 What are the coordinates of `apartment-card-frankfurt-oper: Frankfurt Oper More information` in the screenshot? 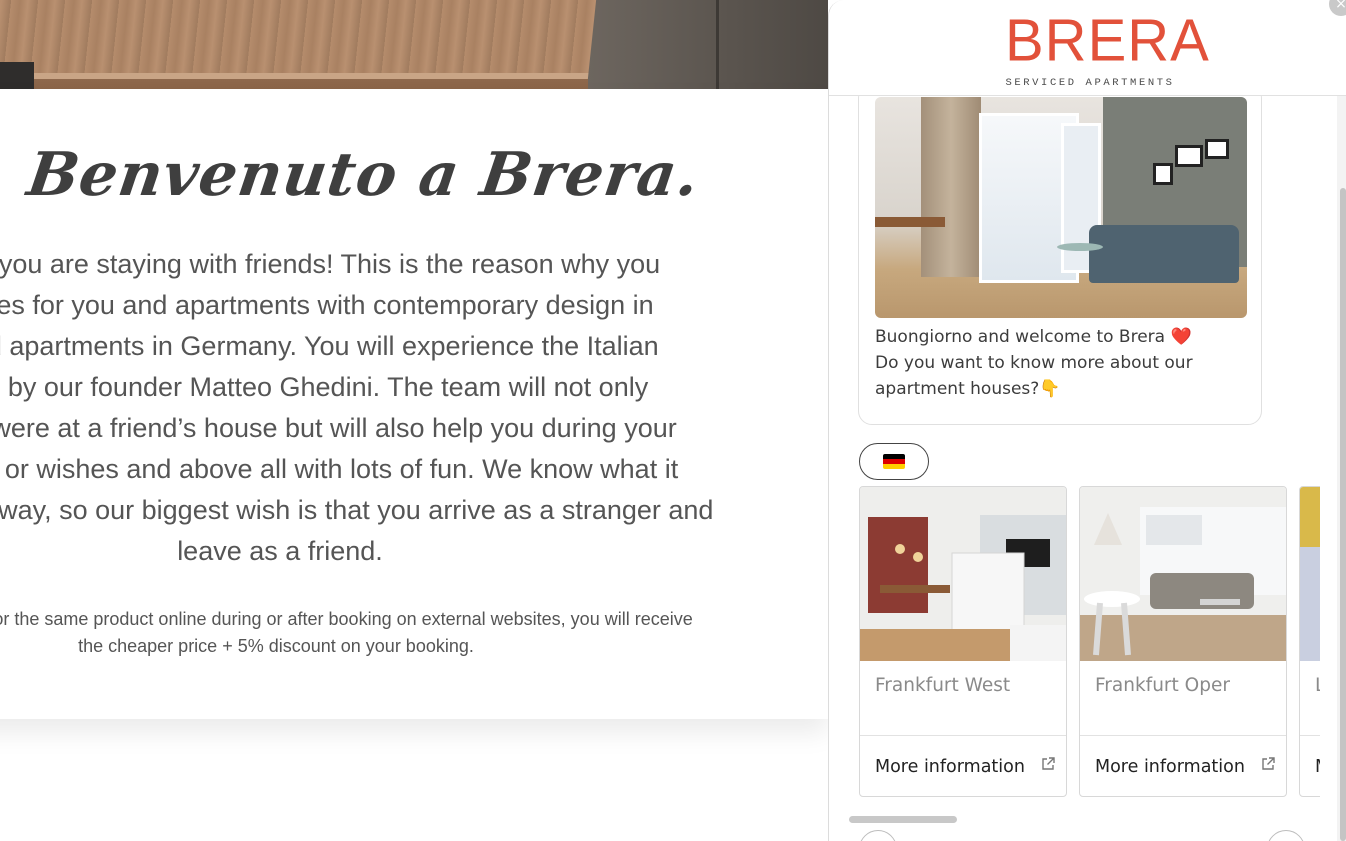 It's located at (1183, 641).